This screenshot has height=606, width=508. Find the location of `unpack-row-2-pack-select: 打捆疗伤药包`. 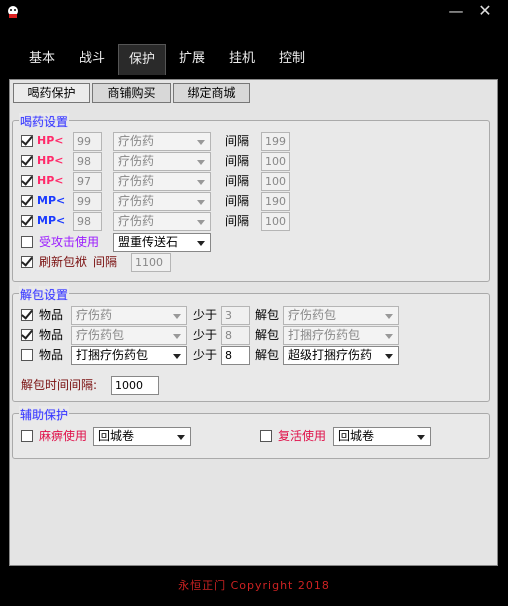

unpack-row-2-pack-select: 打捆疗伤药包 is located at coordinates (341, 335).